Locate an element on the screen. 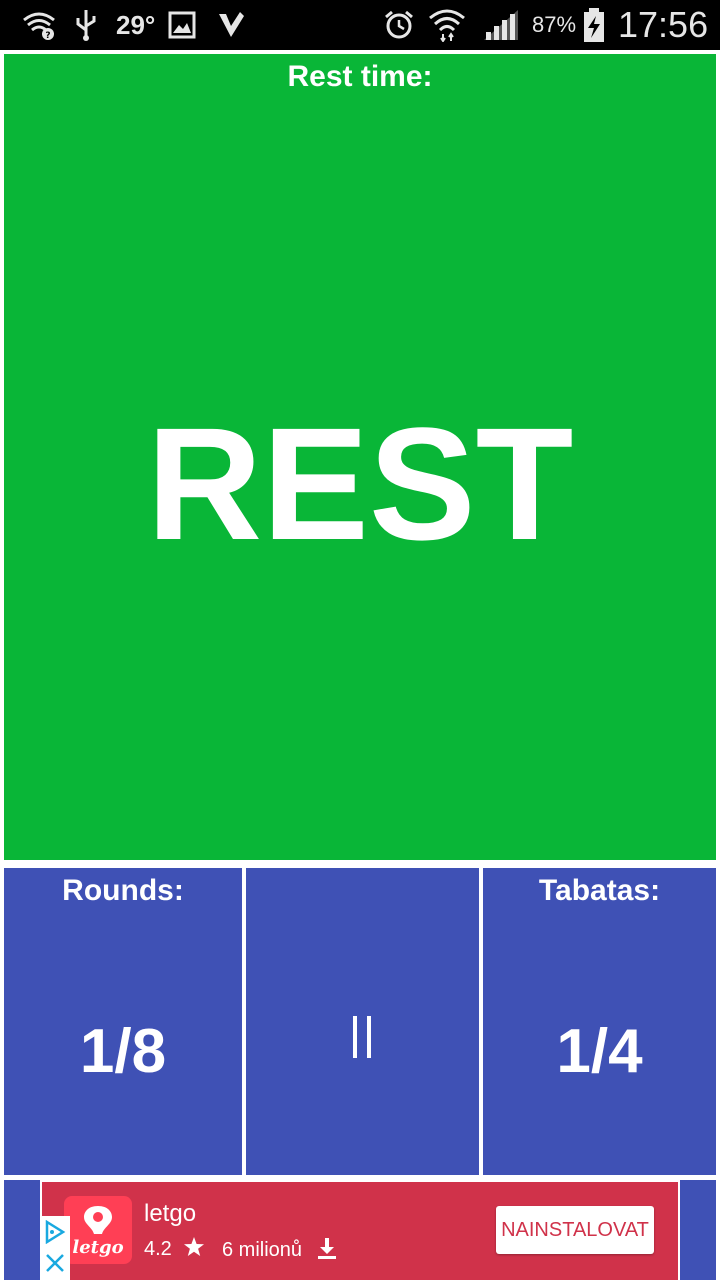 The image size is (720, 1280). check-icon is located at coordinates (231, 25).